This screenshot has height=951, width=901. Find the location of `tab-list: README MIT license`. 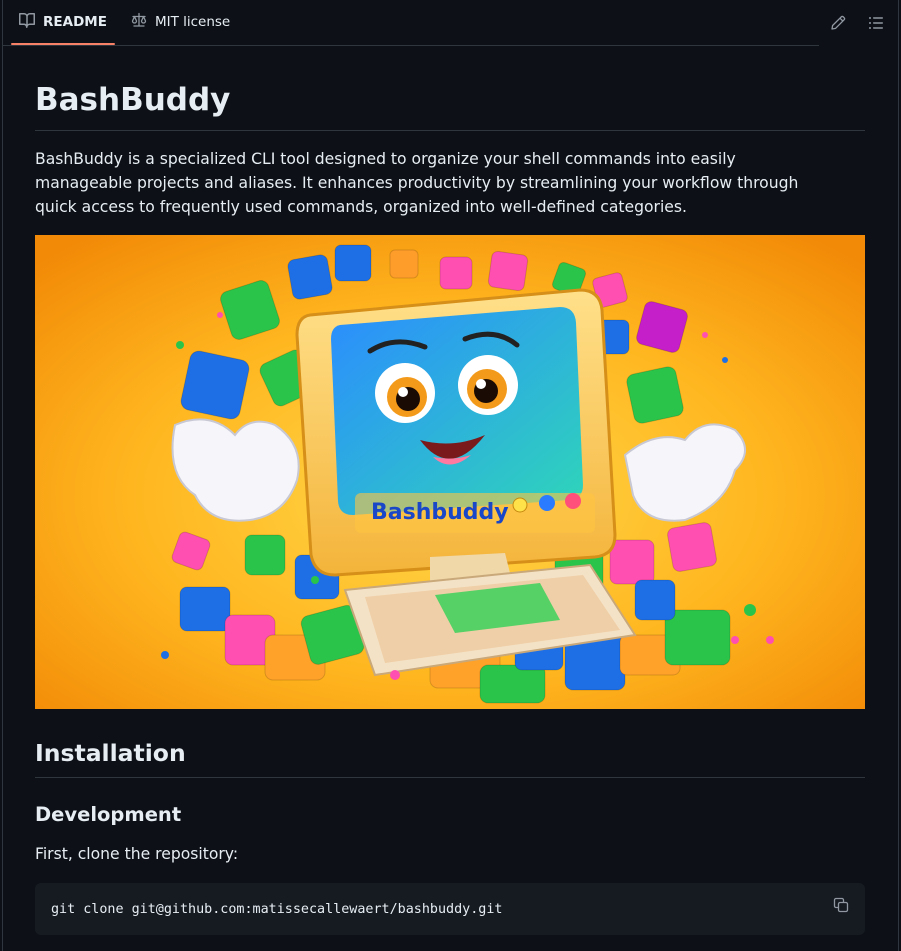

tab-list: README MIT license is located at coordinates (411, 23).